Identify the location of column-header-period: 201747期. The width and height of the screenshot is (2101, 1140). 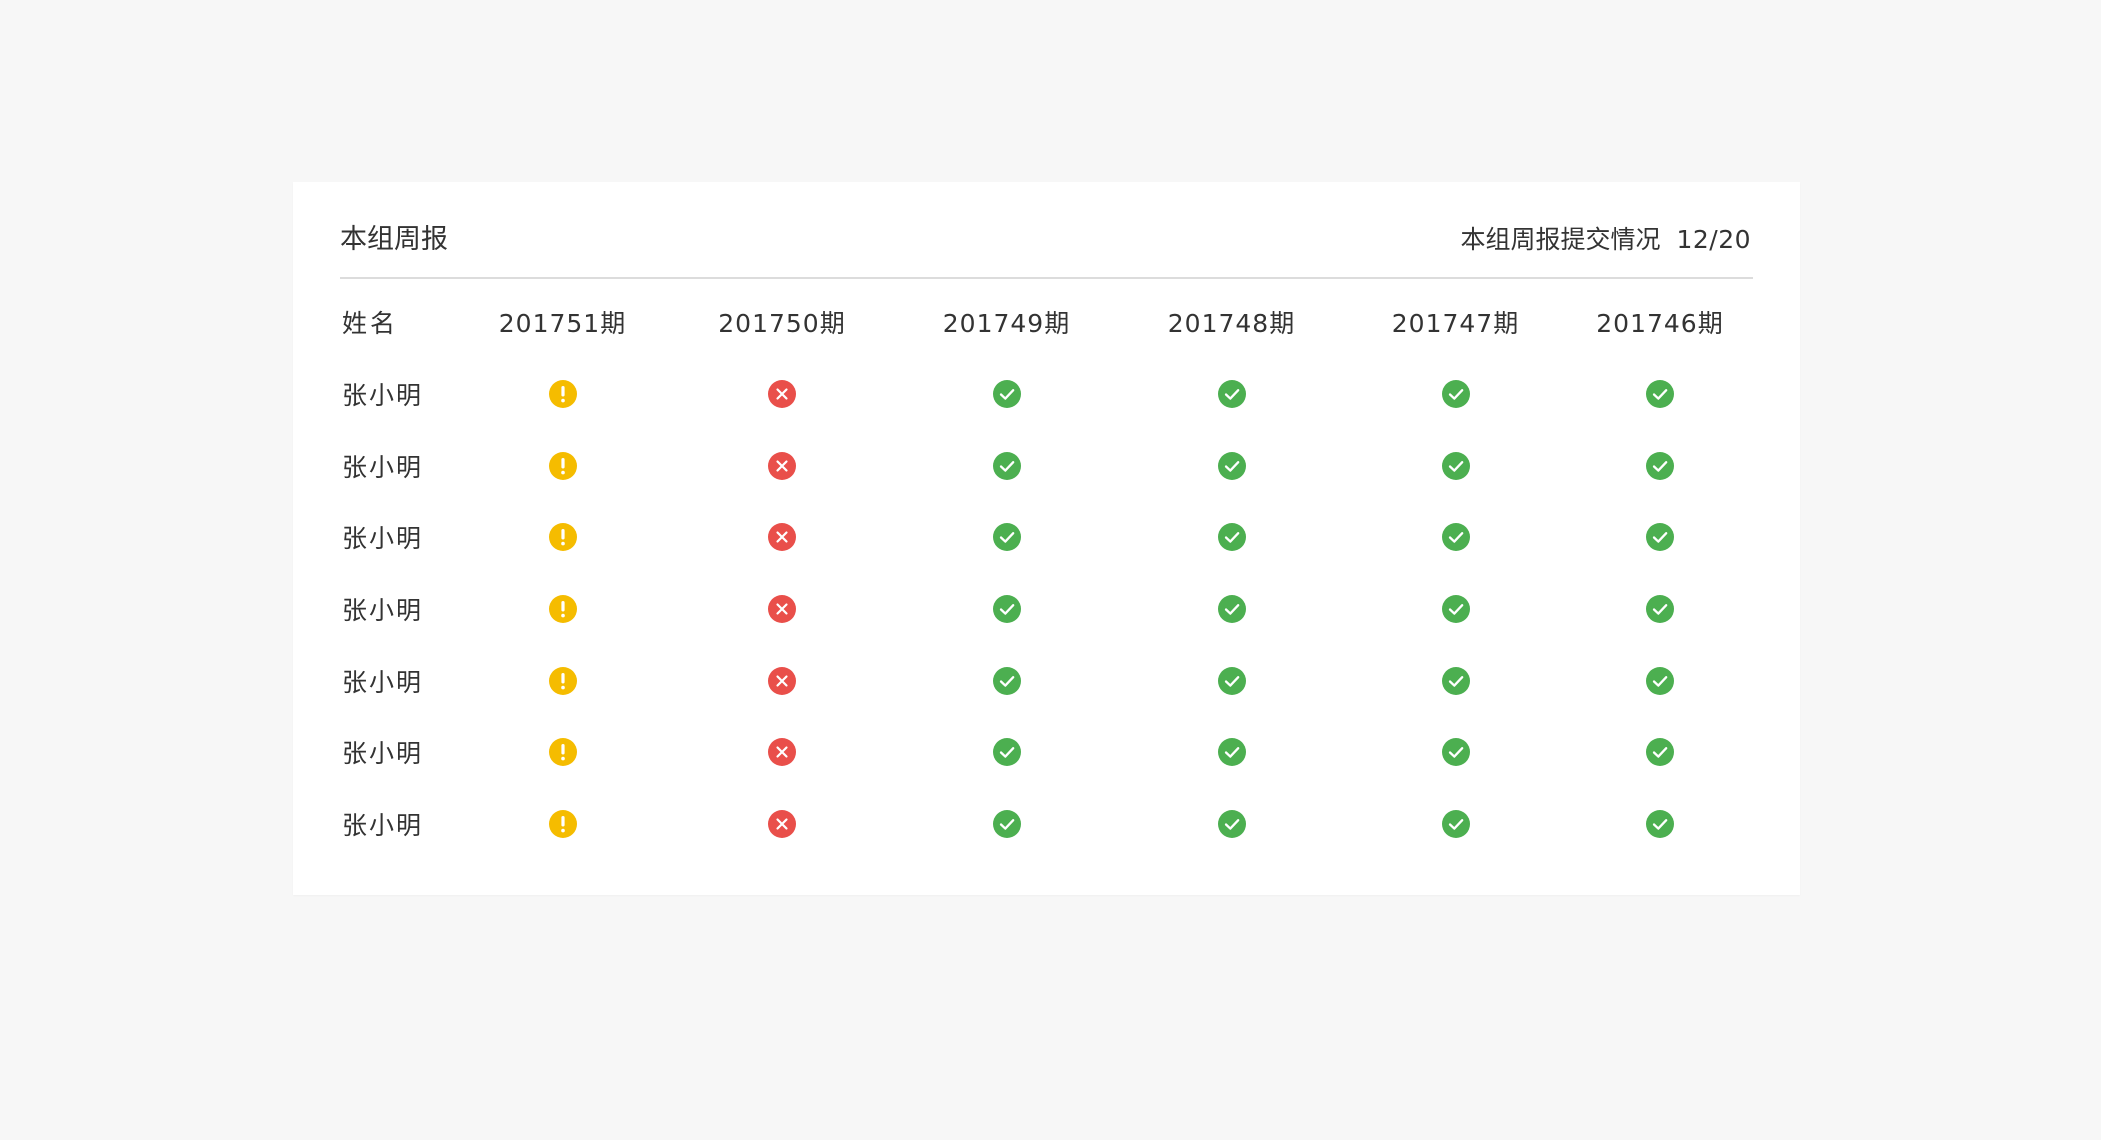
(1455, 323).